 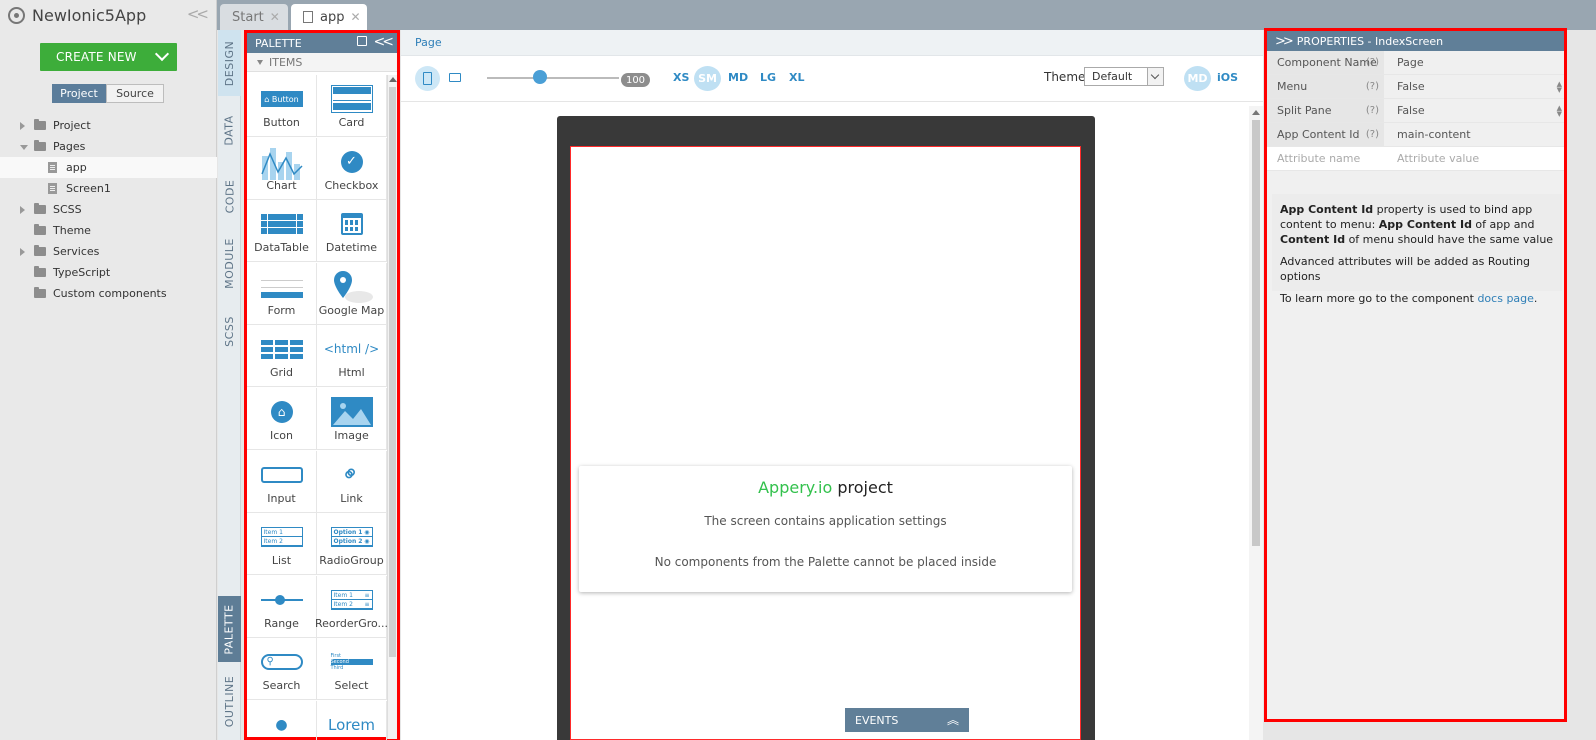 What do you see at coordinates (108, 57) in the screenshot?
I see `create-new-button: CREATE NEW` at bounding box center [108, 57].